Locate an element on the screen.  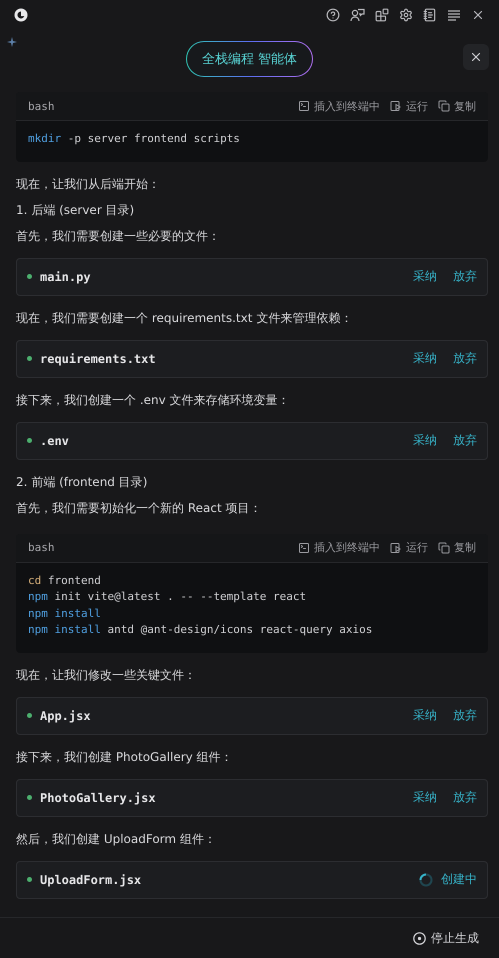
code-line: mkdir -p server frontend scripts is located at coordinates (134, 139).